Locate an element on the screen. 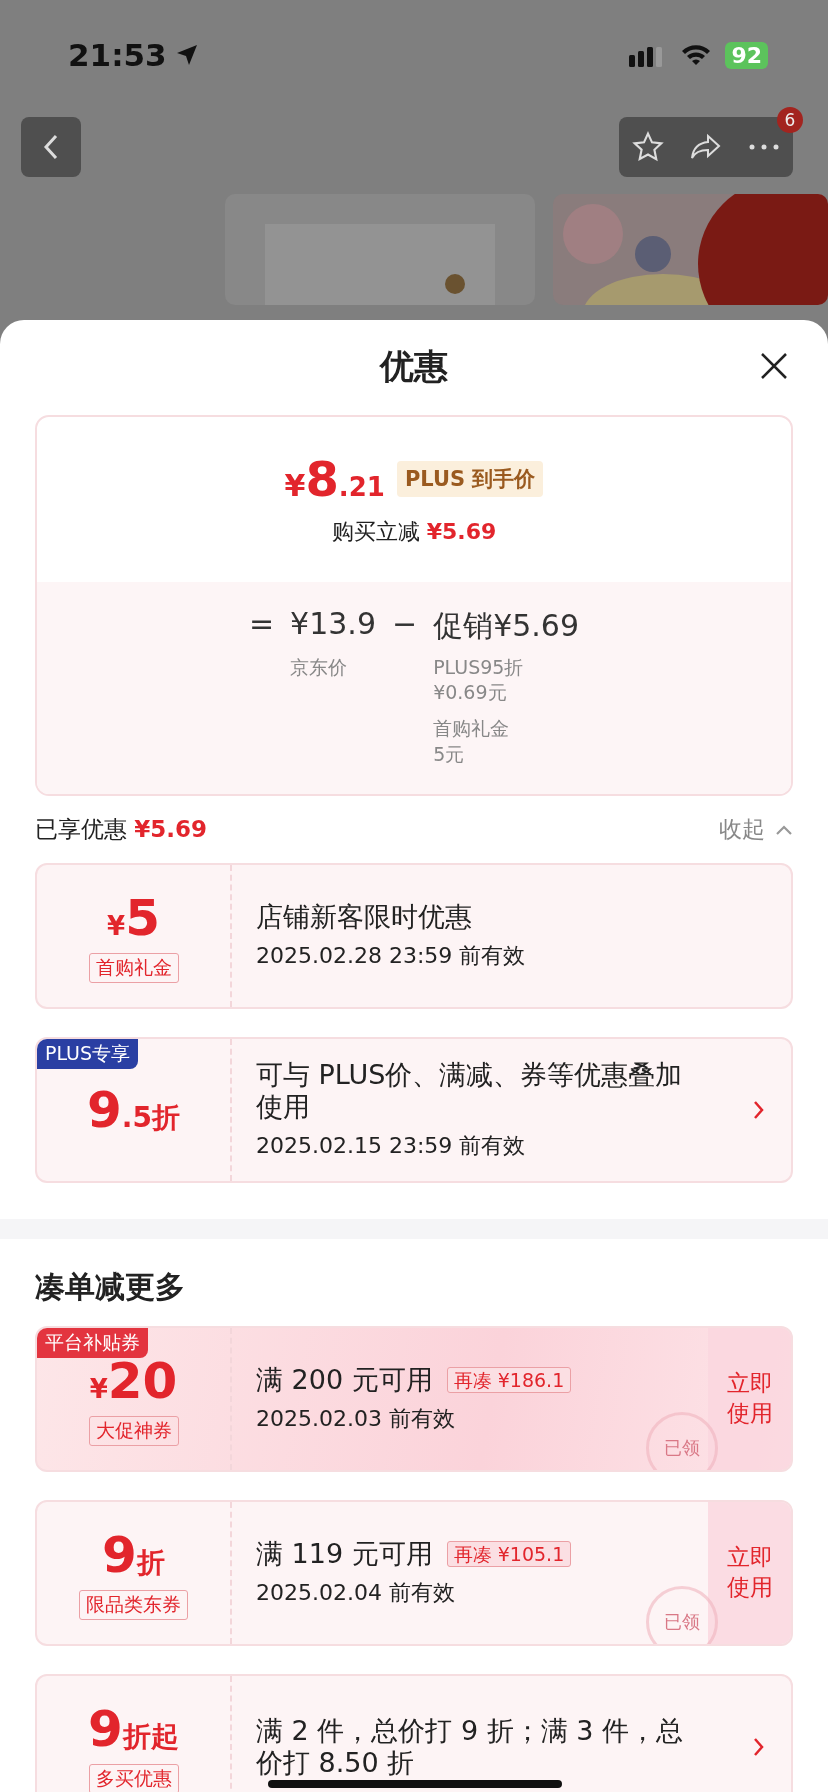  promo-detail: 首购礼金 5元 is located at coordinates (472, 741).